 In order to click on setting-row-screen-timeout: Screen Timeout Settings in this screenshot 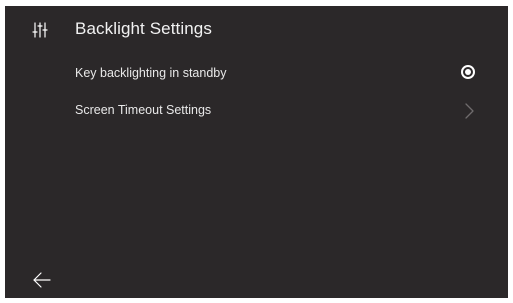, I will do `click(256, 111)`.